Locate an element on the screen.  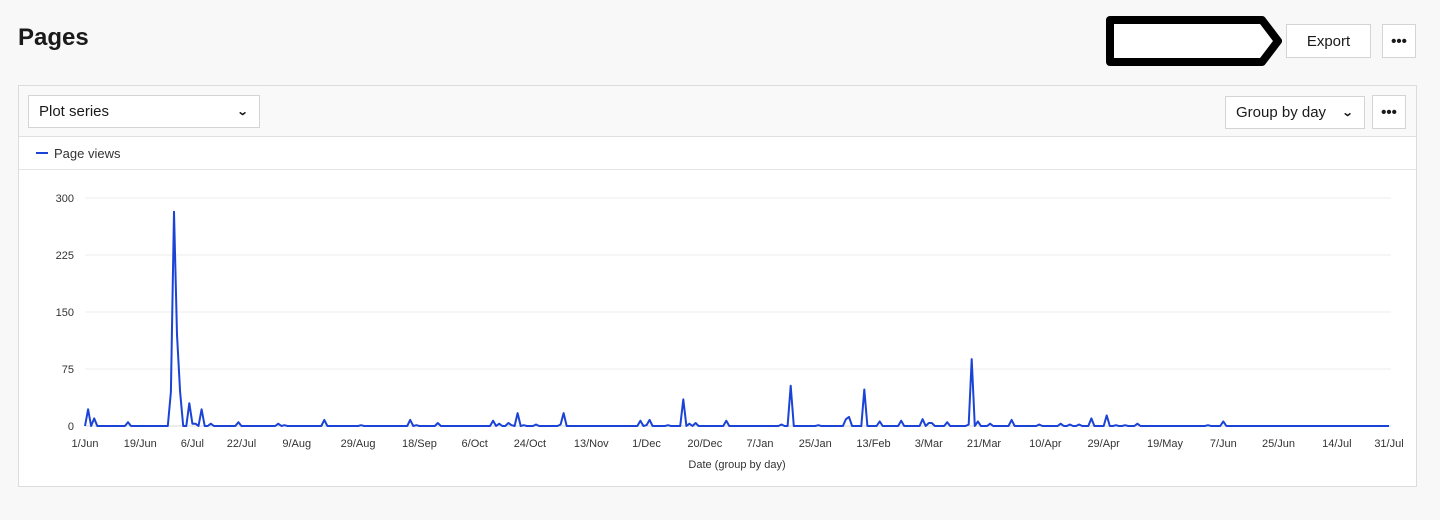
x-tick-label: 10/Apr is located at coordinates (1045, 444).